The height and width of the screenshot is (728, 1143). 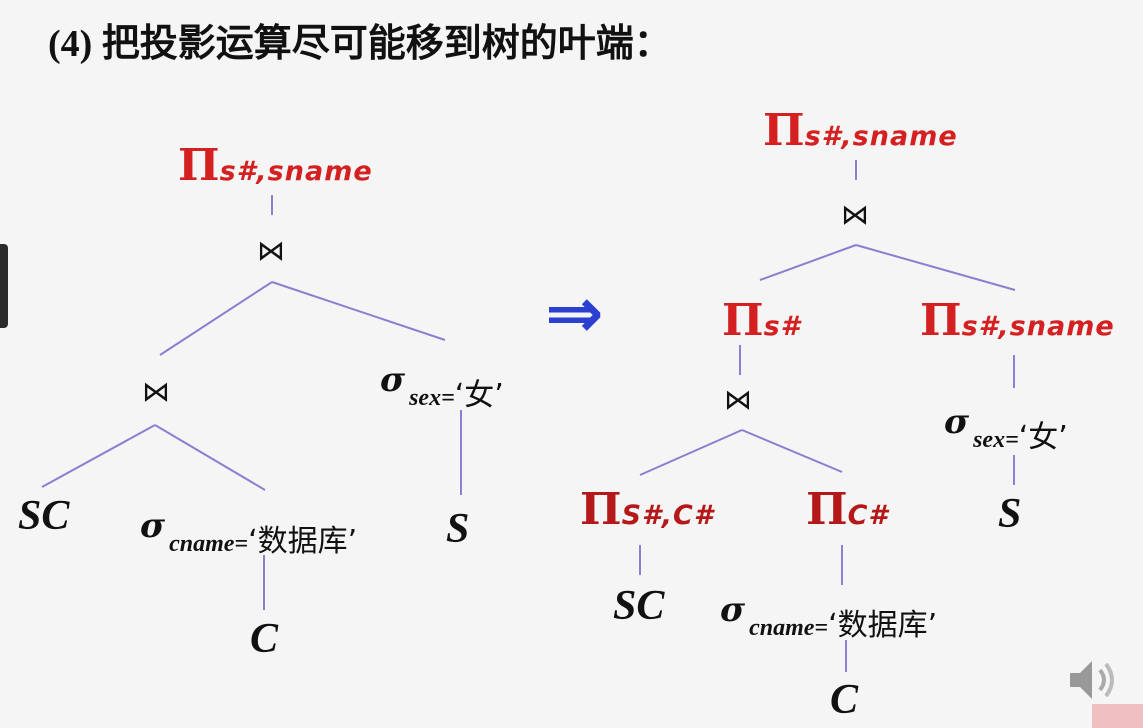 I want to click on edge-left-subjoin-sigma-cname, so click(x=210, y=457).